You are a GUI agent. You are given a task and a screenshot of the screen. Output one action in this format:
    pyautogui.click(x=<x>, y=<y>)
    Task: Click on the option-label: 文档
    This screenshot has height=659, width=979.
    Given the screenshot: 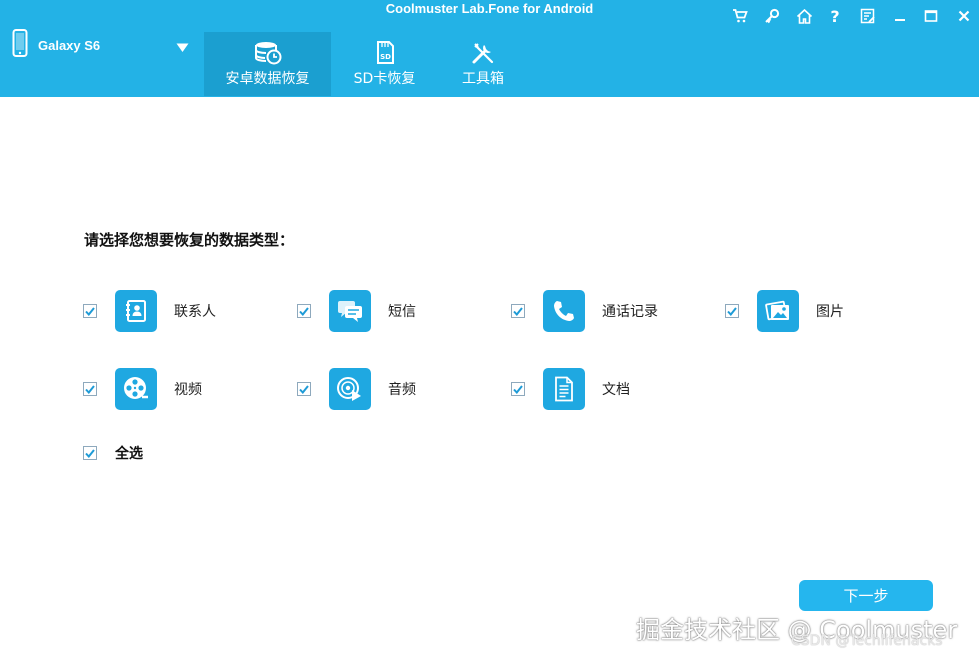 What is the action you would take?
    pyautogui.click(x=616, y=390)
    